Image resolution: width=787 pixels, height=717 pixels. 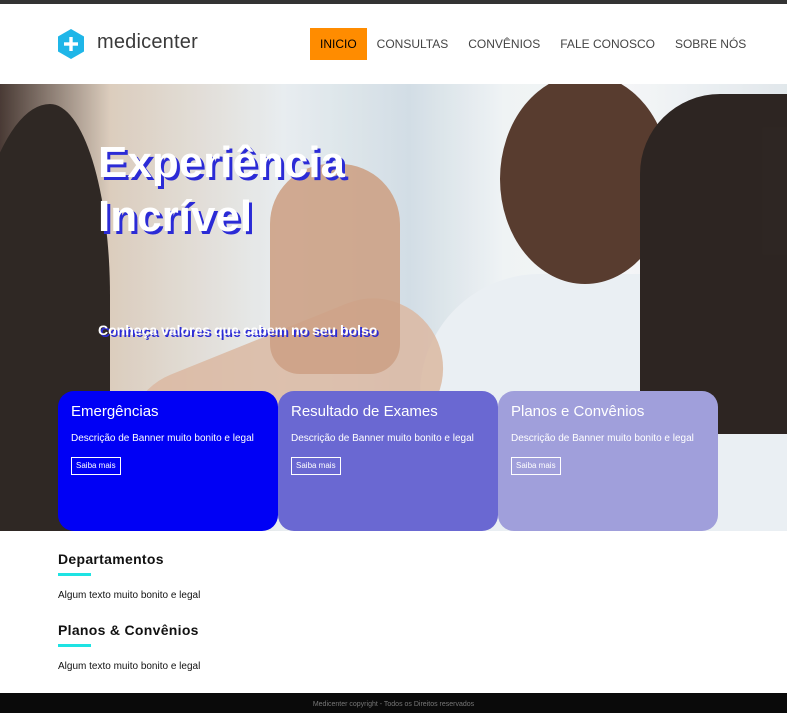 I want to click on card-title: Resultado de Exames, so click(x=364, y=411).